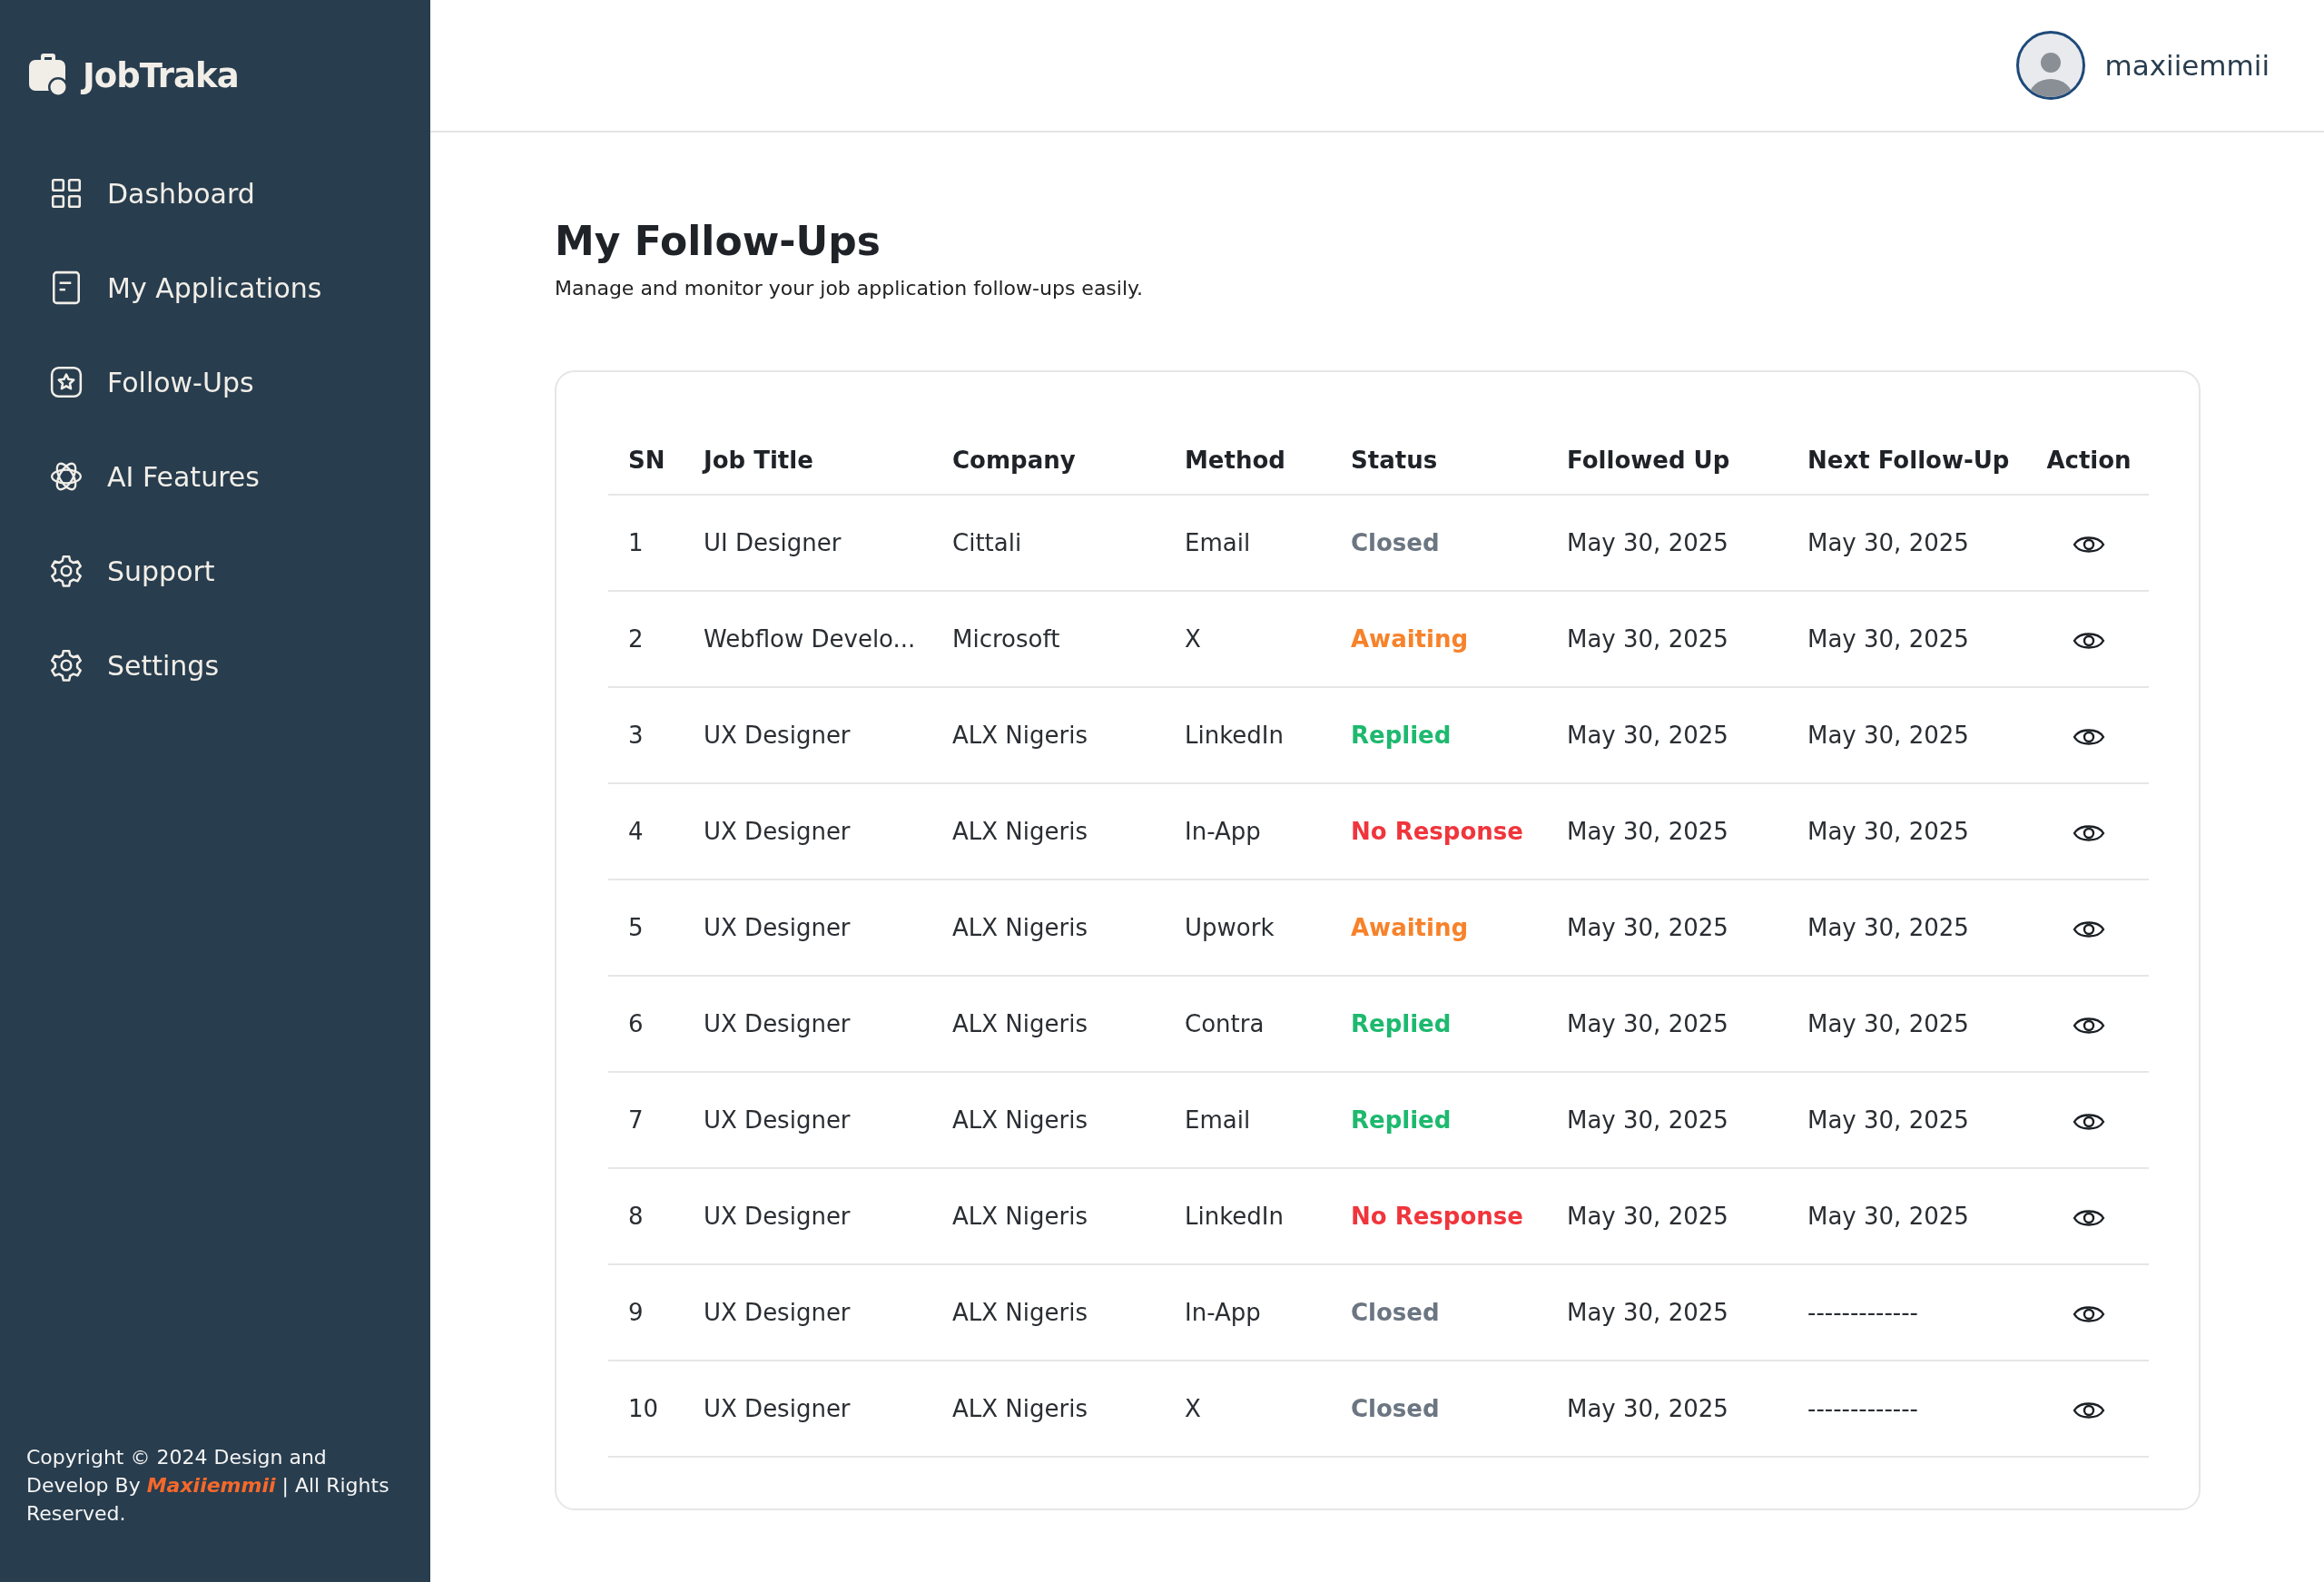 The image size is (2324, 1582). Describe the element at coordinates (215, 571) in the screenshot. I see `sidebar-item: Support` at that location.